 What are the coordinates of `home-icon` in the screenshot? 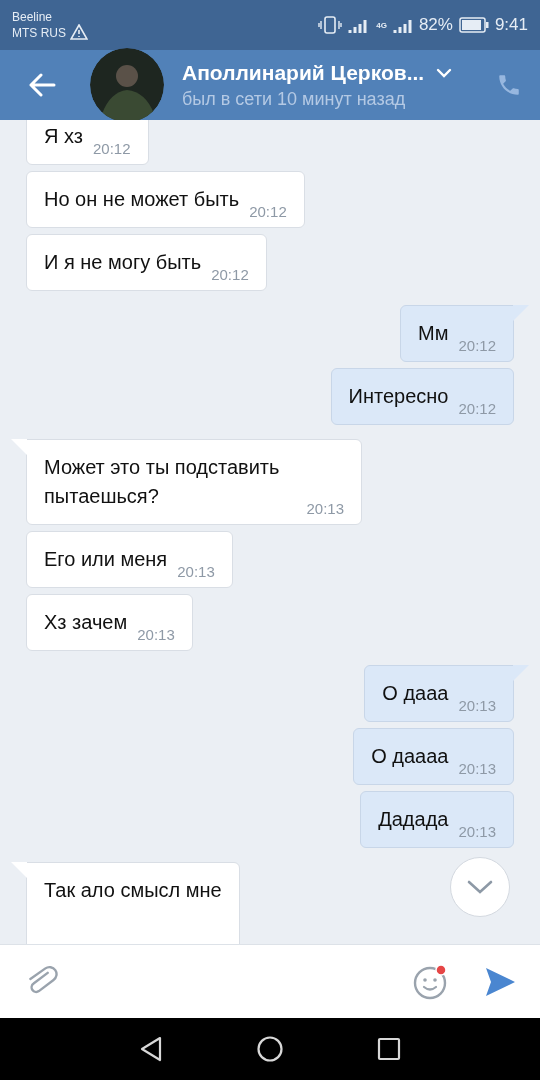 It's located at (270, 1049).